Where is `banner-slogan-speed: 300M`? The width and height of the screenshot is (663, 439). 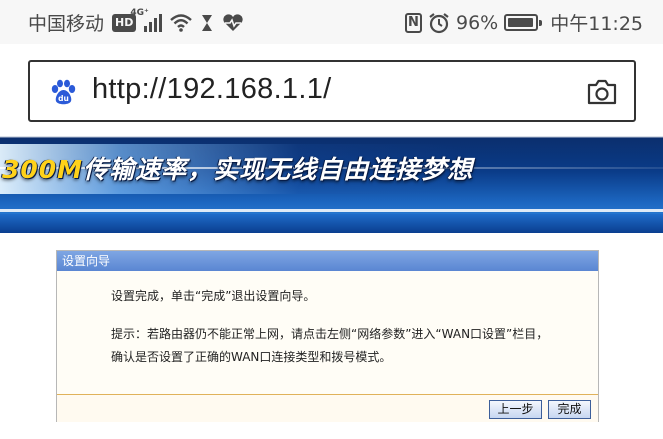 banner-slogan-speed: 300M is located at coordinates (43, 169).